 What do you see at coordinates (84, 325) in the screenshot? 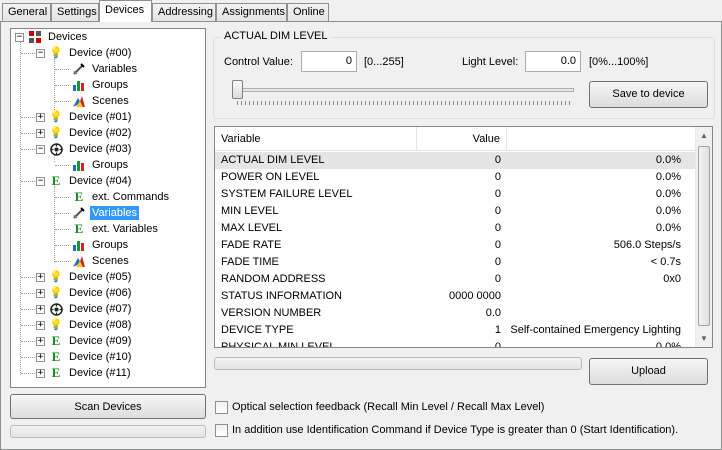
I see `tree-item: + 💡 Device (#08)` at bounding box center [84, 325].